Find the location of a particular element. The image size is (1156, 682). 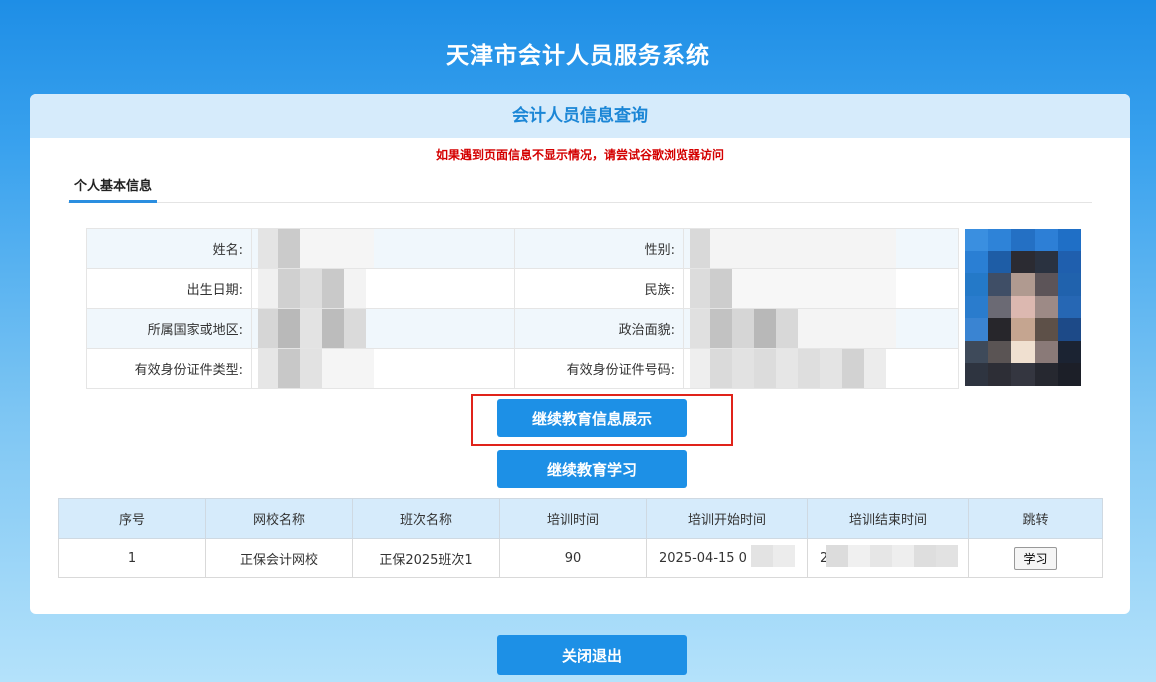

cell-action: 学习 is located at coordinates (1036, 558).